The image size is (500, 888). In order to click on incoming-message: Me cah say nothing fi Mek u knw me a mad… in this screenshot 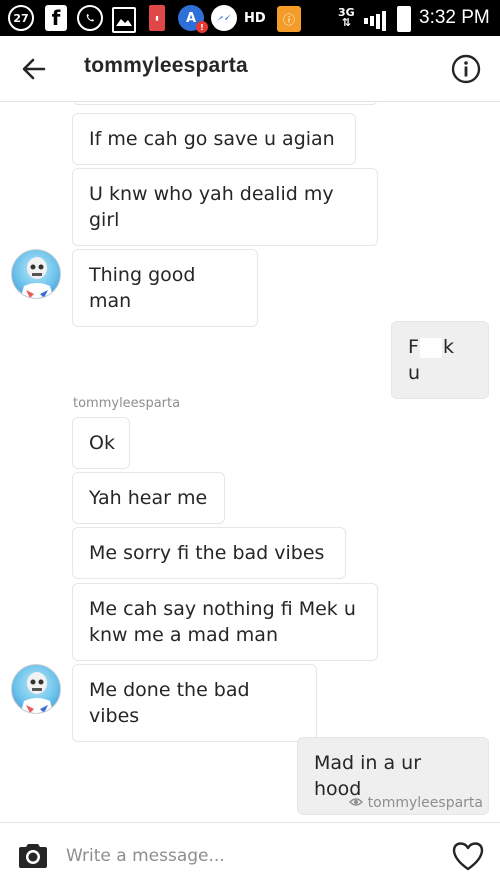, I will do `click(225, 622)`.